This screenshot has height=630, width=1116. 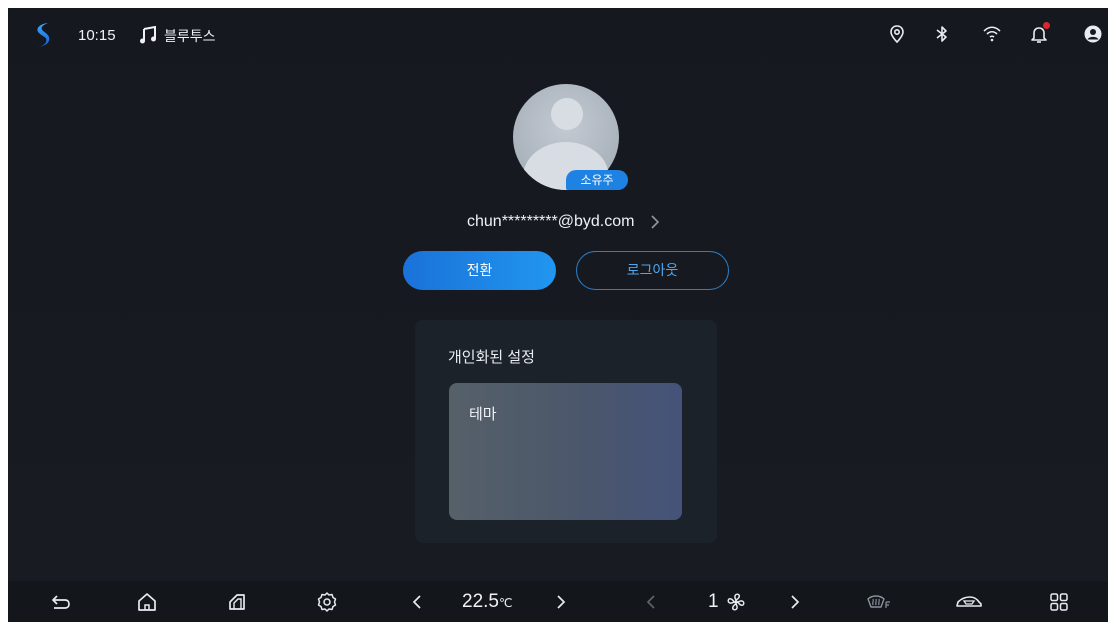 I want to click on temperature-value: 22.5, so click(x=480, y=601).